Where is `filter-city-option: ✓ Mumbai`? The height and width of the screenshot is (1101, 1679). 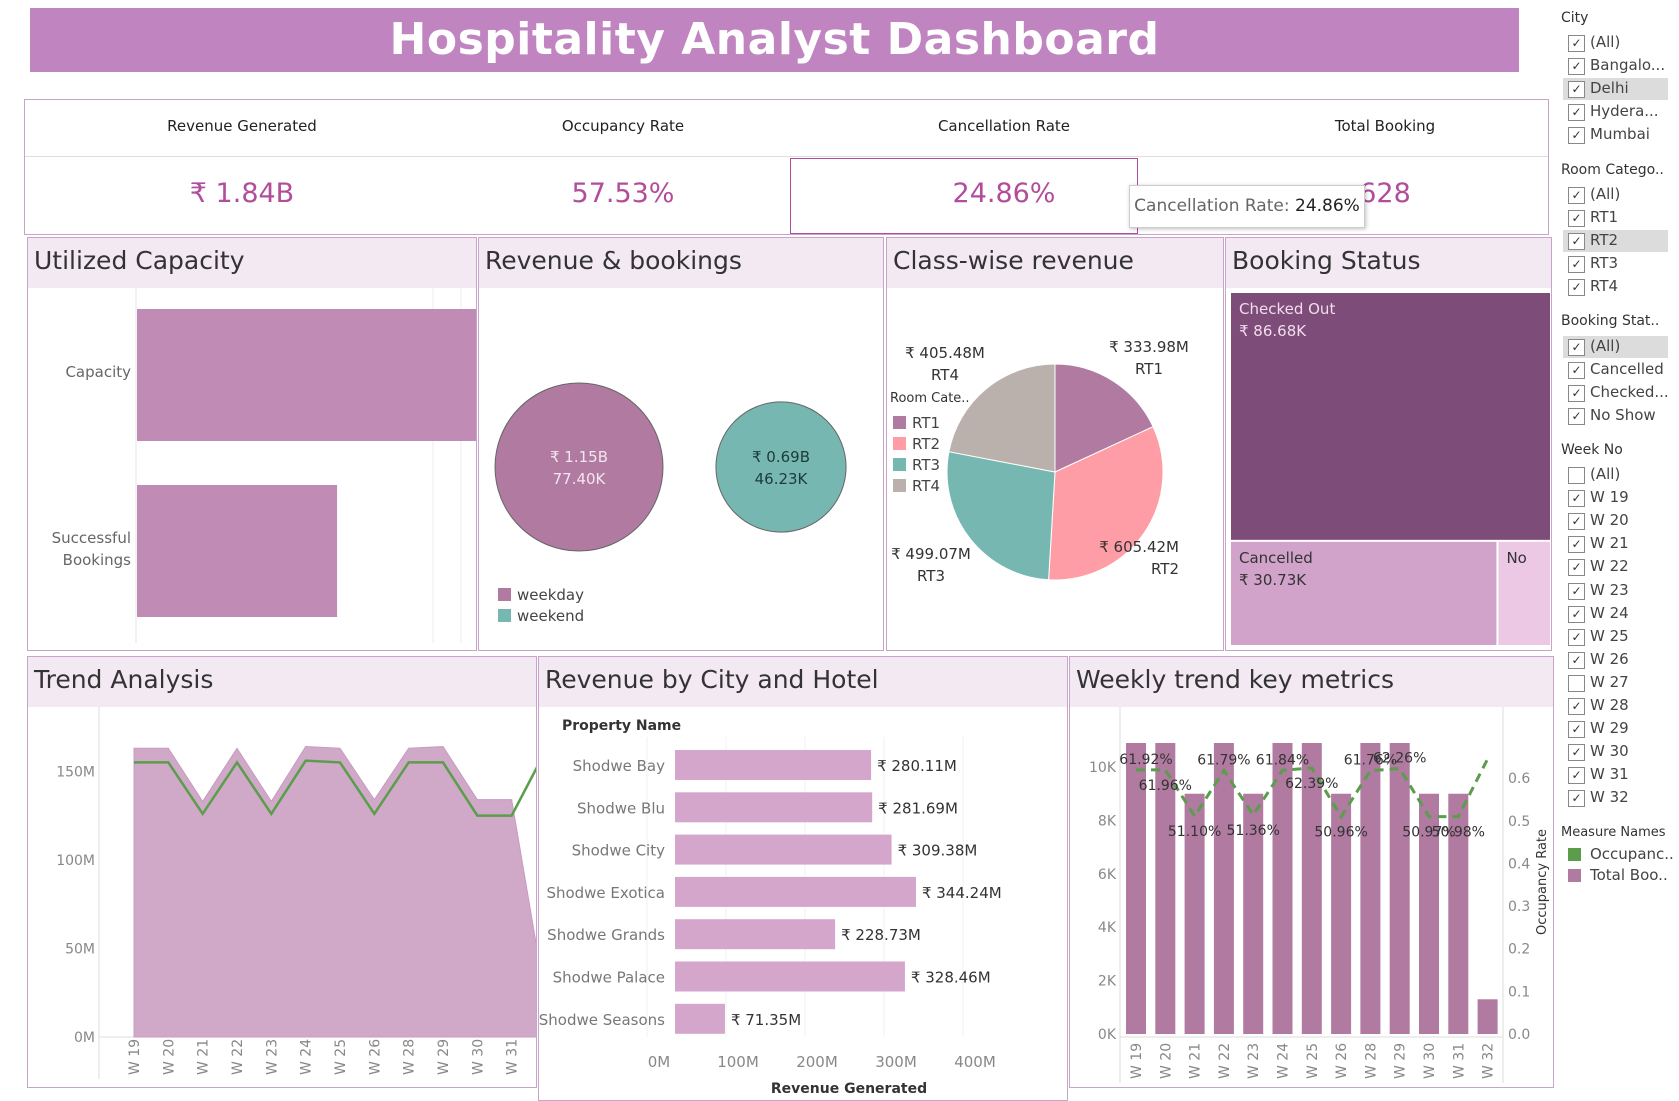
filter-city-option: ✓ Mumbai is located at coordinates (1615, 135).